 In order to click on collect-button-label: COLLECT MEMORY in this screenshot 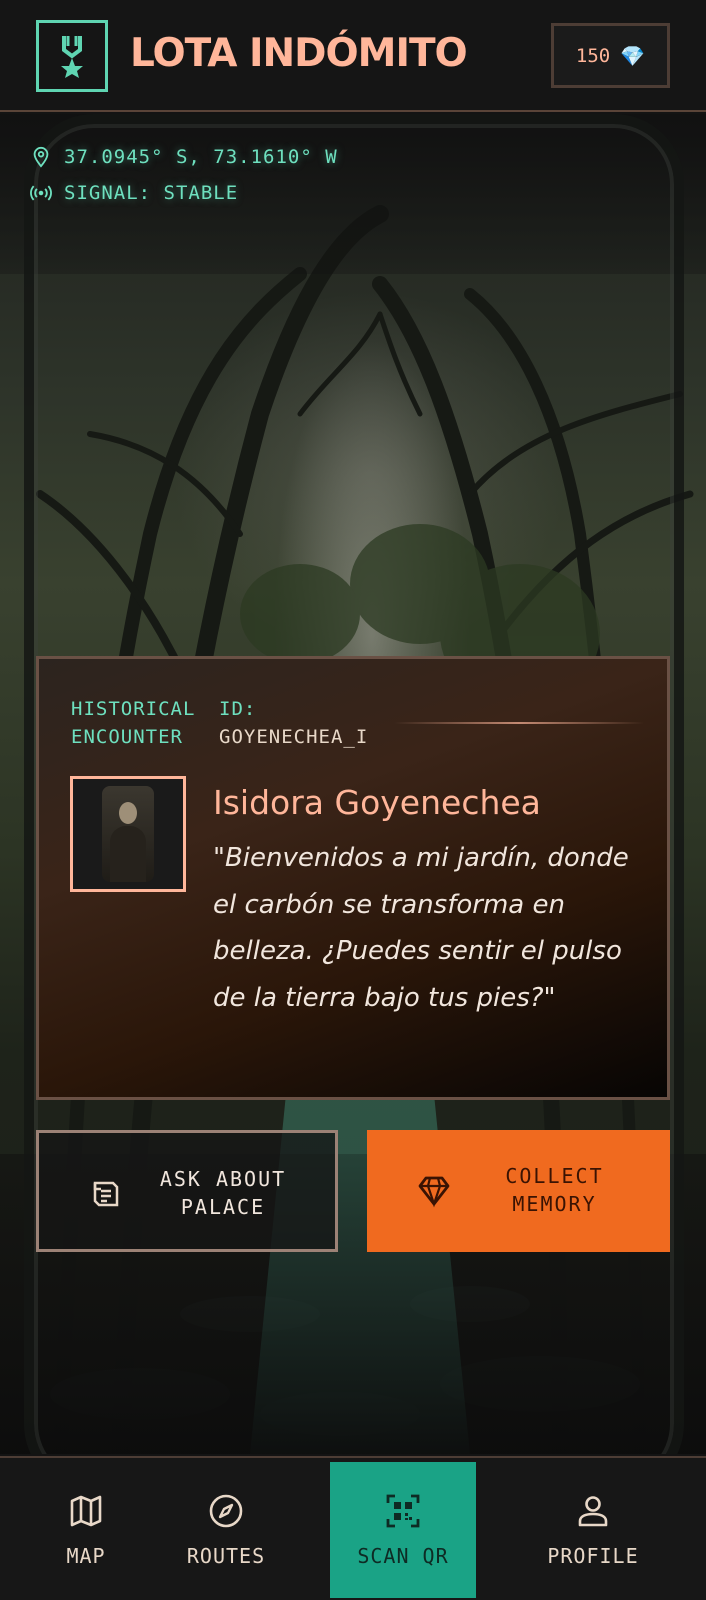, I will do `click(554, 1190)`.